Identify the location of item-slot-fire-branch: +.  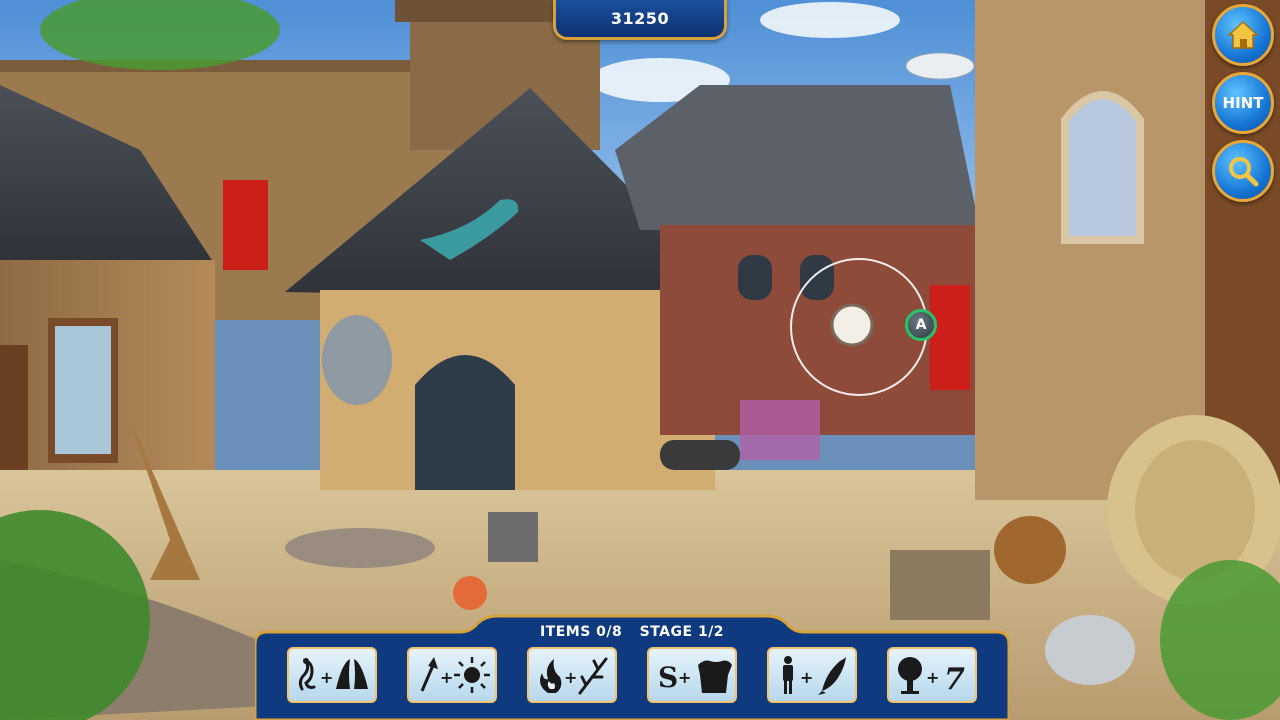
(572, 675).